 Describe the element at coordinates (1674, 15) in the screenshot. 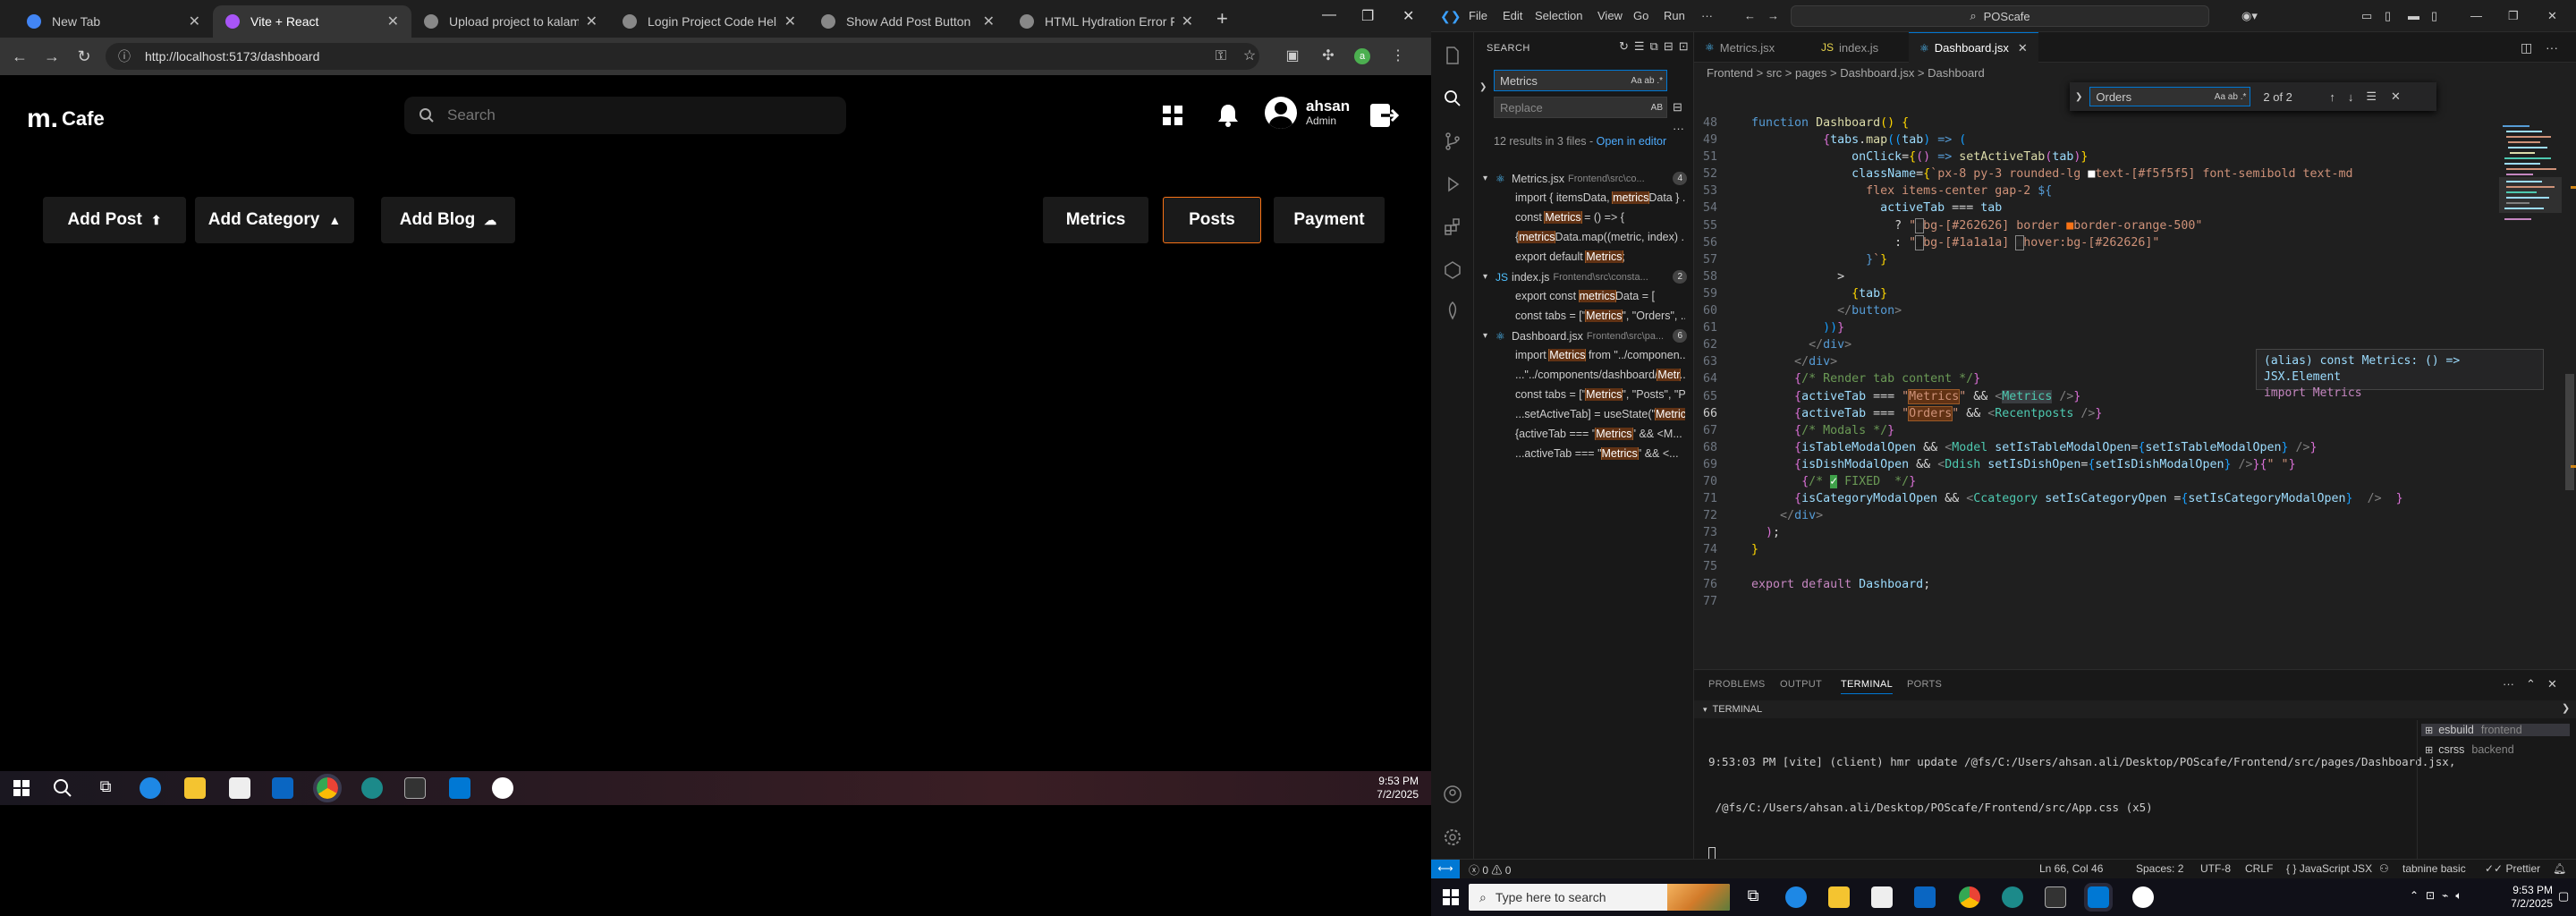

I see `menu-run: Run` at that location.